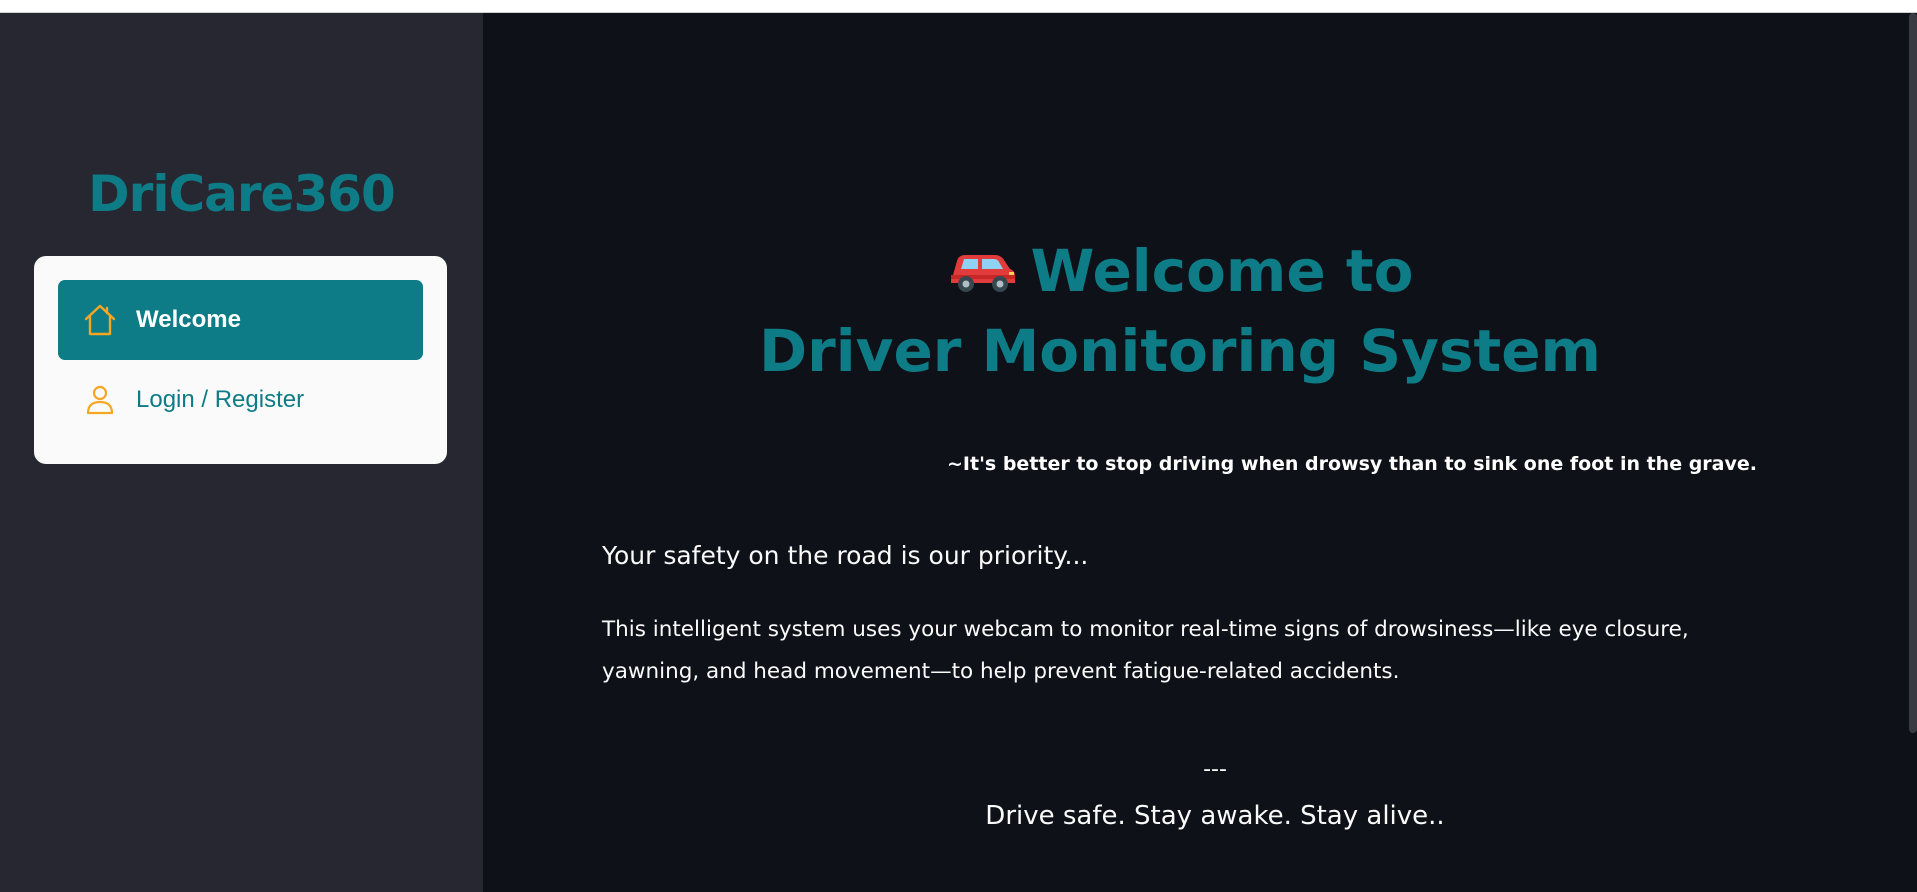 The image size is (1917, 892). Describe the element at coordinates (188, 319) in the screenshot. I see `nav-item-label: Welcome` at that location.